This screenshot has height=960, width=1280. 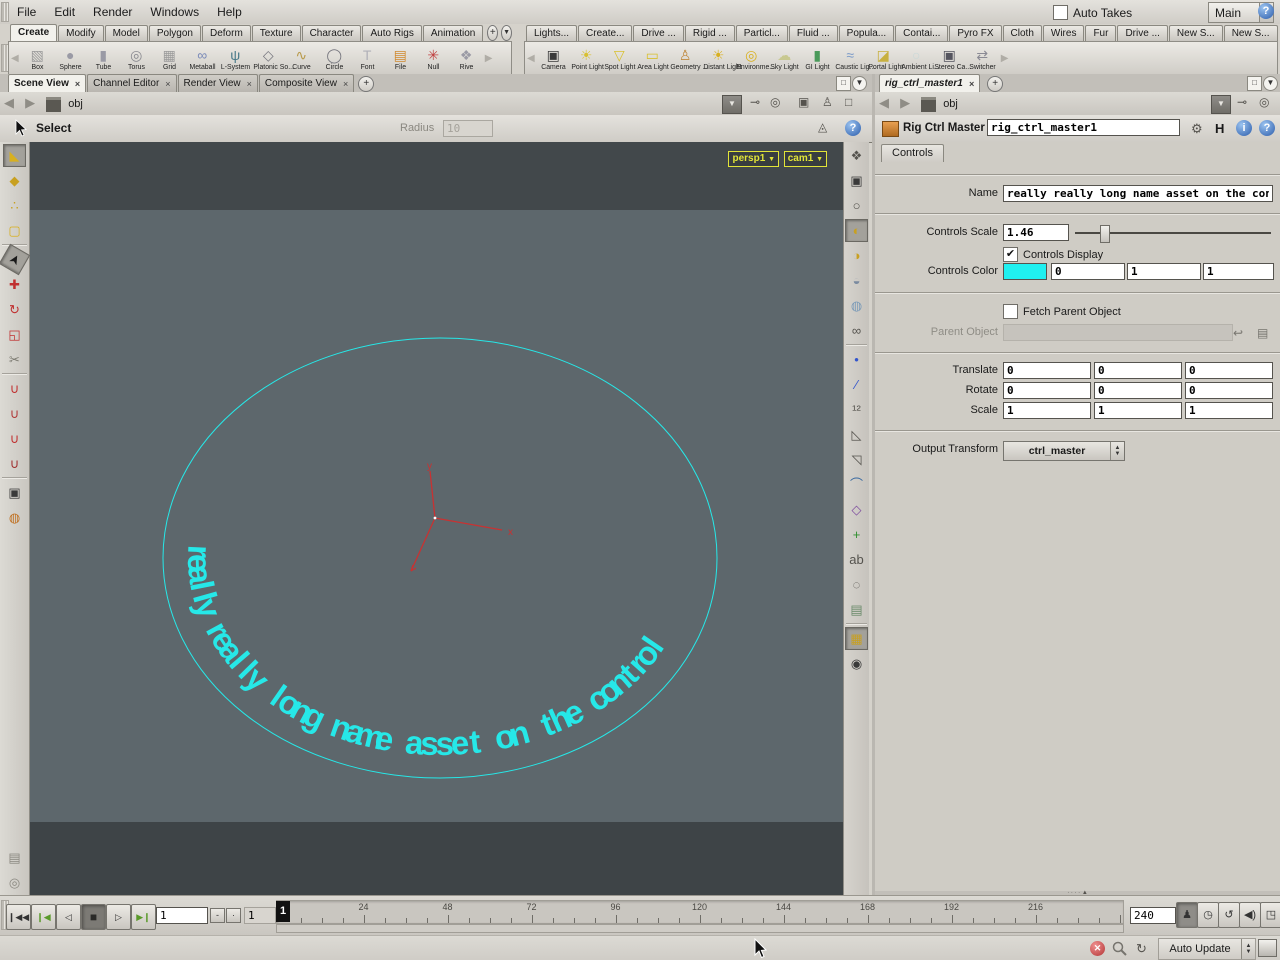 I want to click on output-transform-spinner: ▲ ▼, so click(x=1117, y=451).